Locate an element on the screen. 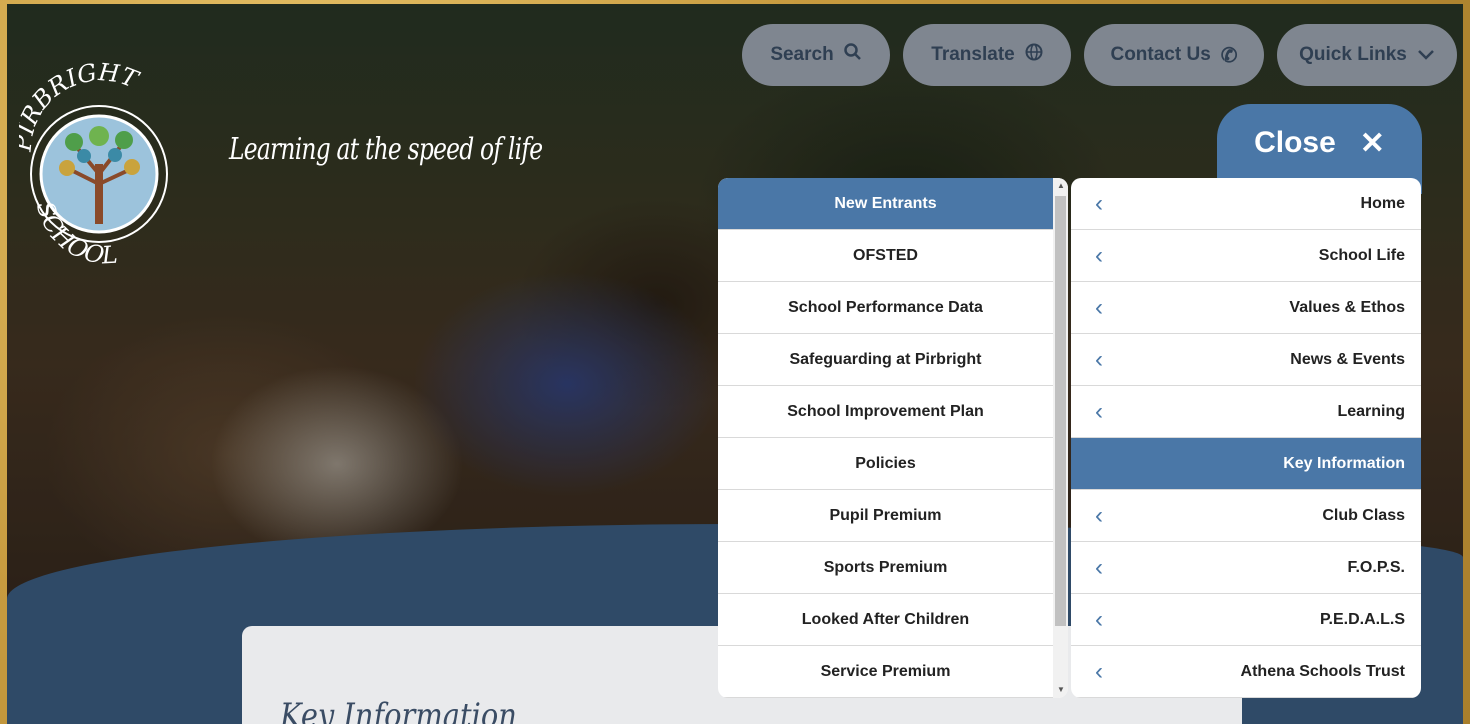 The height and width of the screenshot is (724, 1470). submenu-item: Service Premium is located at coordinates (885, 672).